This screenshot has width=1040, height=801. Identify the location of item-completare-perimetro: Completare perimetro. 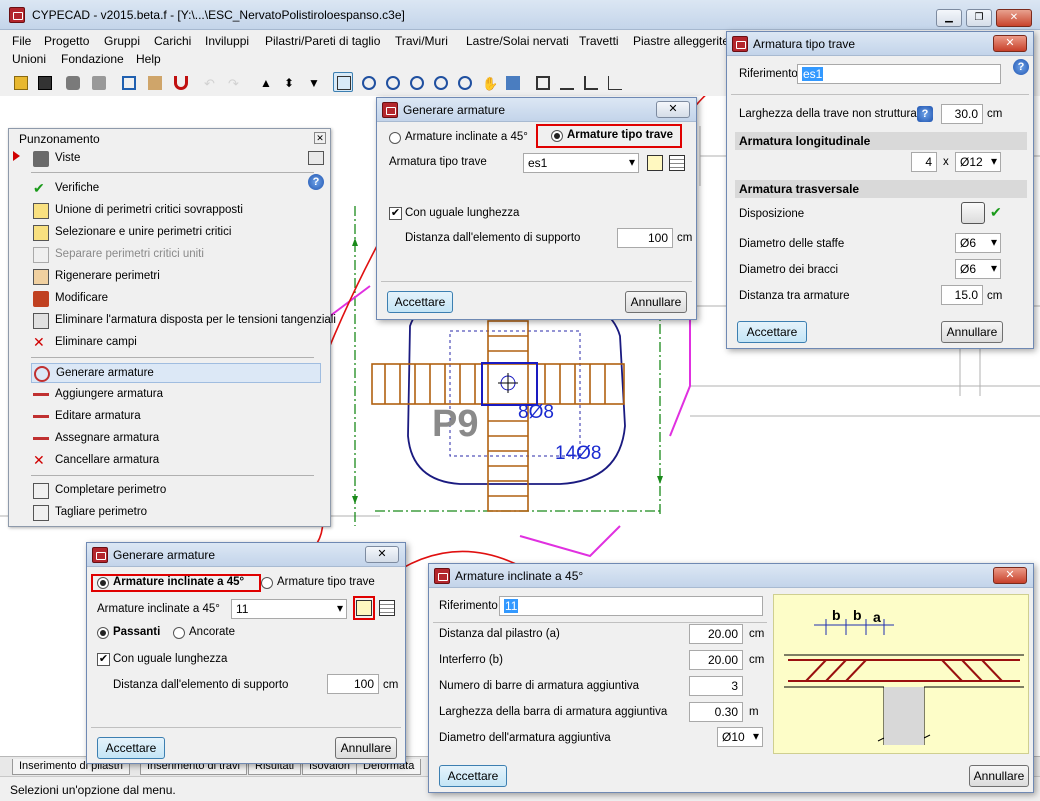
(176, 491).